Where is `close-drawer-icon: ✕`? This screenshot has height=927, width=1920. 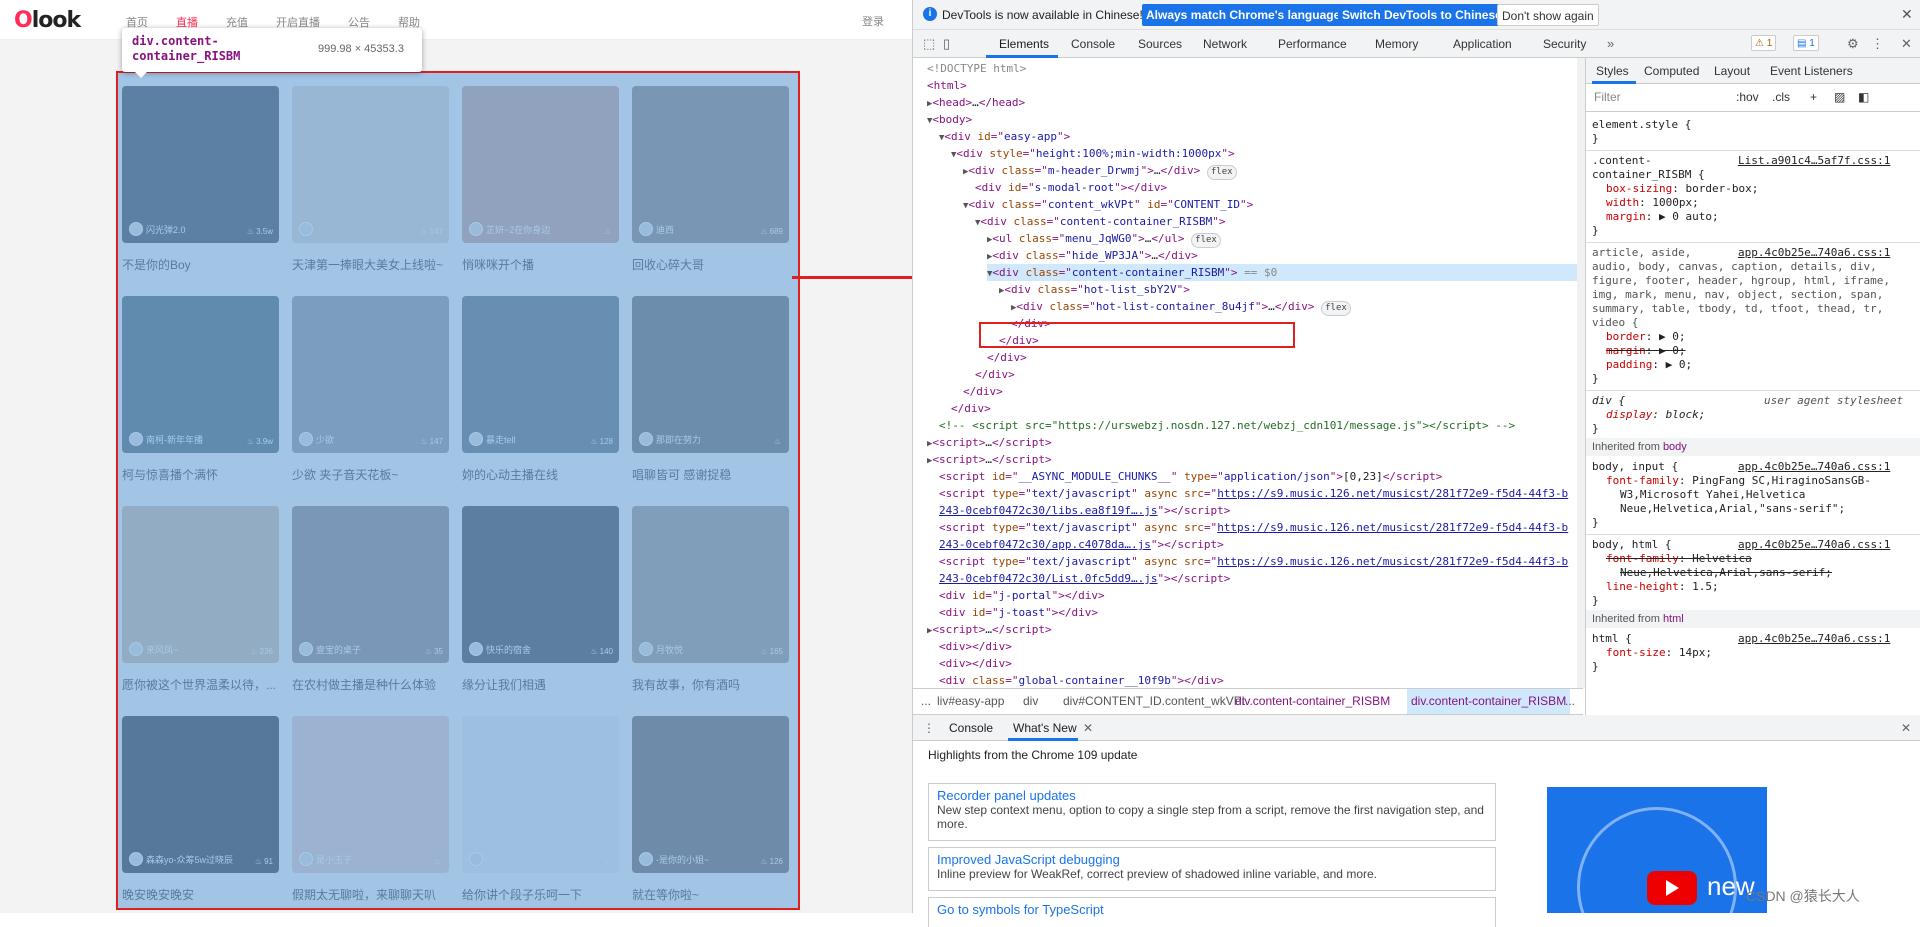
close-drawer-icon: ✕ is located at coordinates (1906, 728).